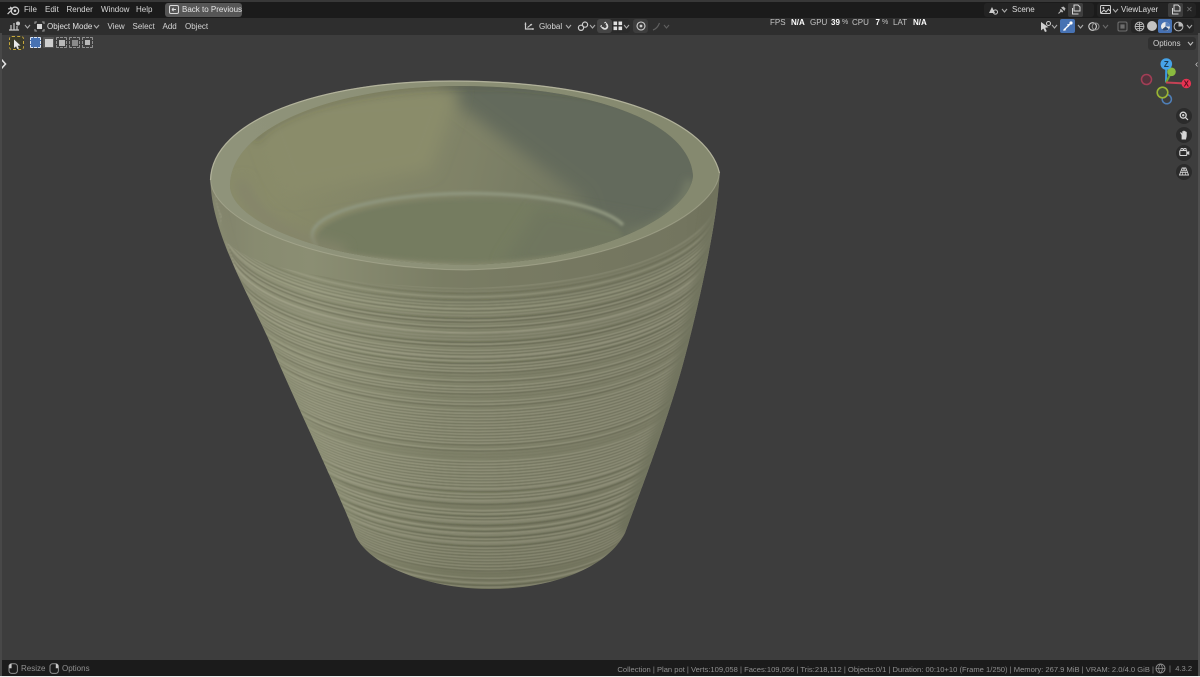 This screenshot has height=677, width=1200. I want to click on svg-text: X, so click(1187, 83).